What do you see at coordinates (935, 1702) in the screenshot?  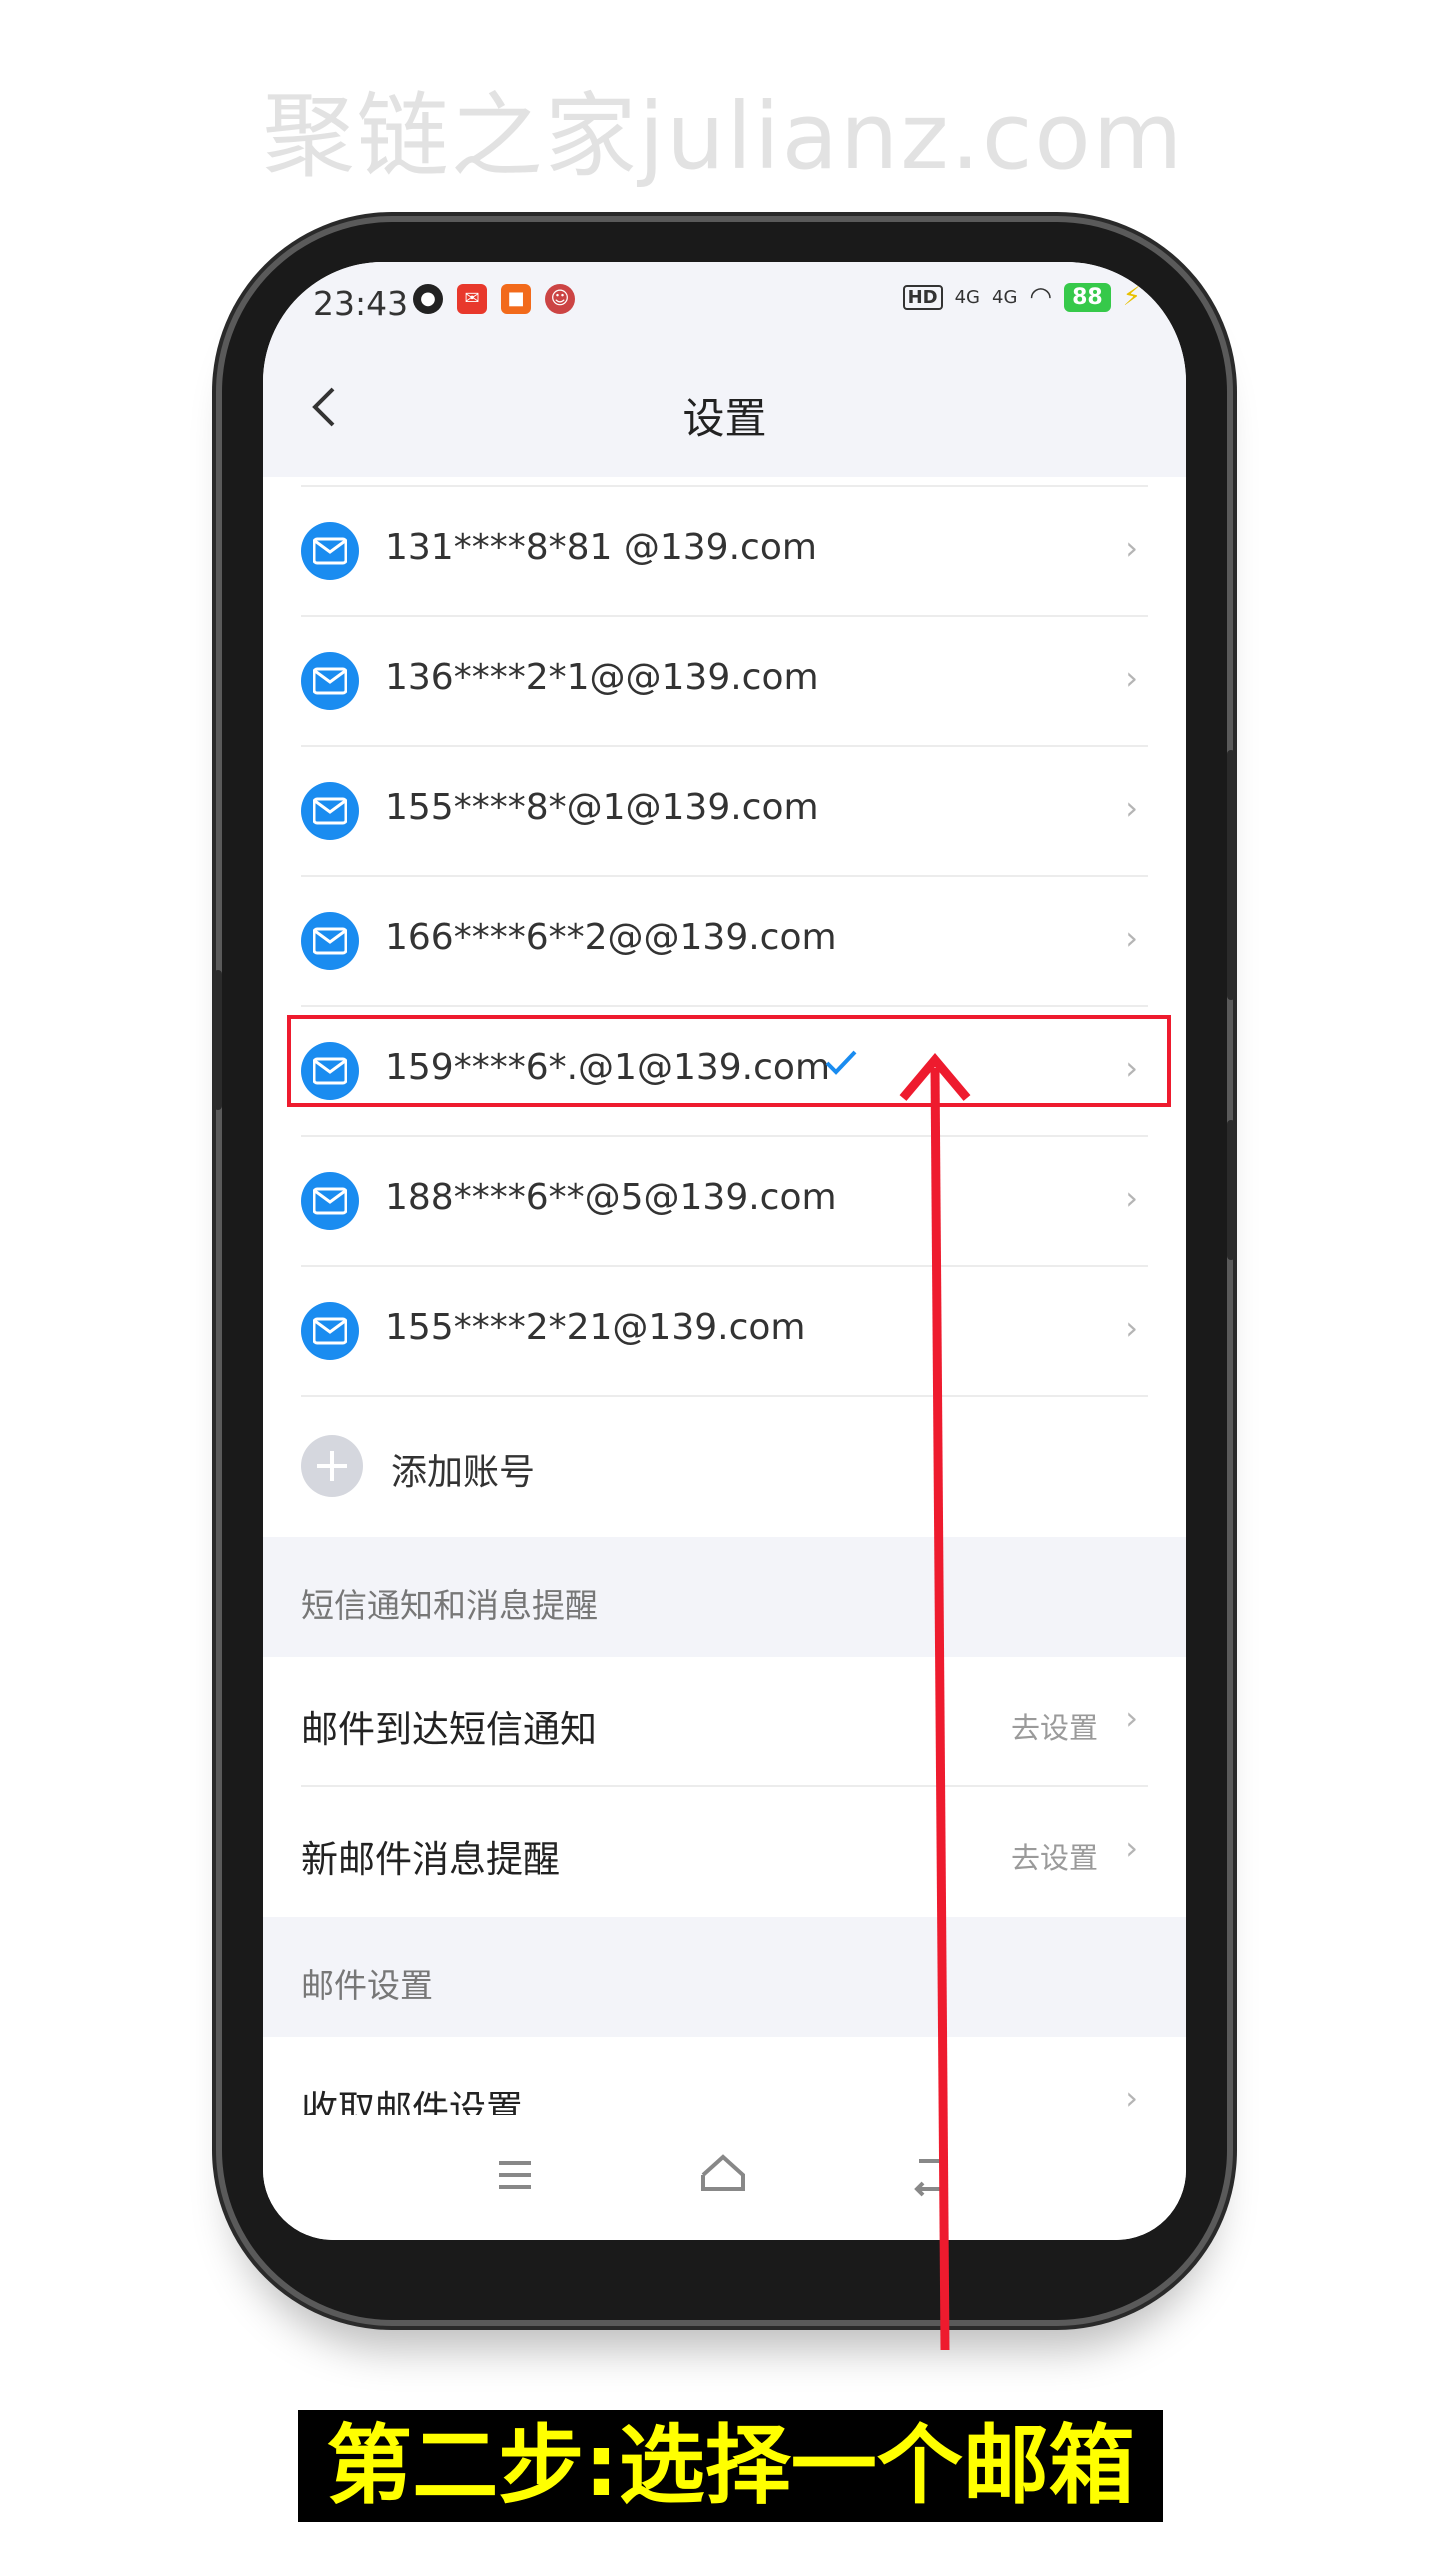 I see `annotation-arrow` at bounding box center [935, 1702].